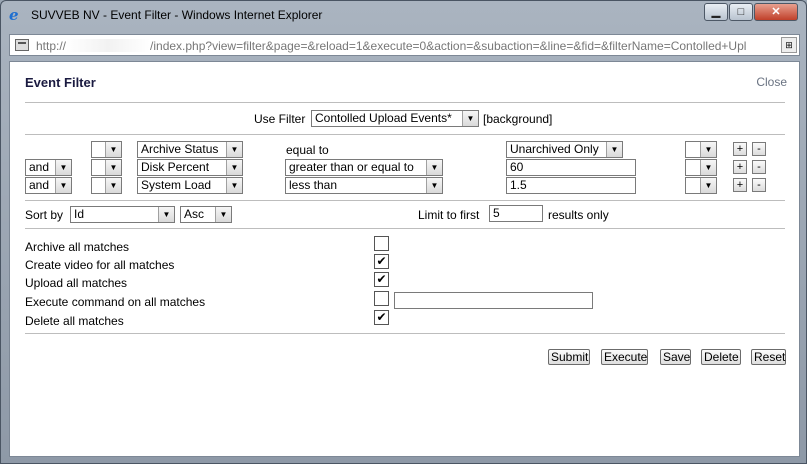  Describe the element at coordinates (381, 298) in the screenshot. I see `execute-command-checkbox` at that location.